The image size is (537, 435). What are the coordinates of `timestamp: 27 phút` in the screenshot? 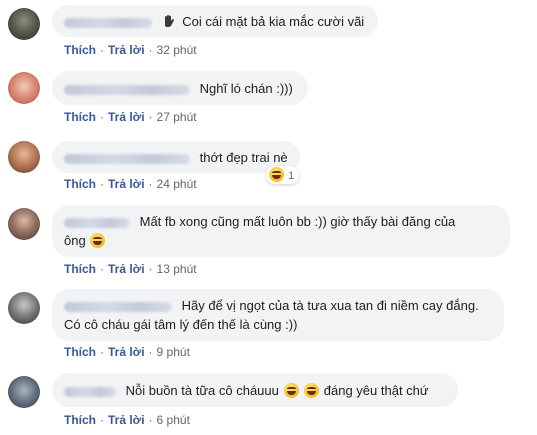 It's located at (177, 117).